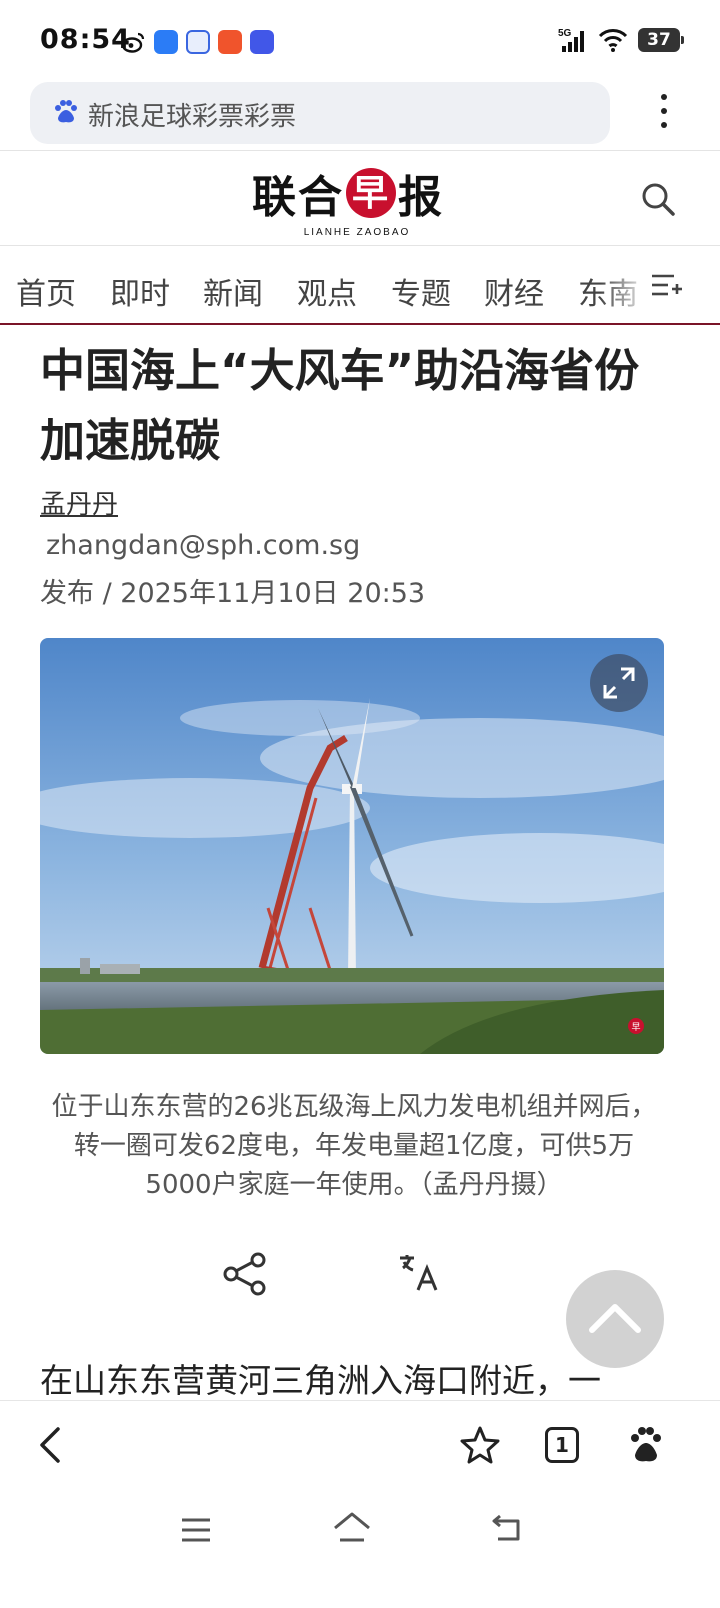 Image resolution: width=720 pixels, height=1608 pixels. I want to click on status-time: 08:54, so click(85, 39).